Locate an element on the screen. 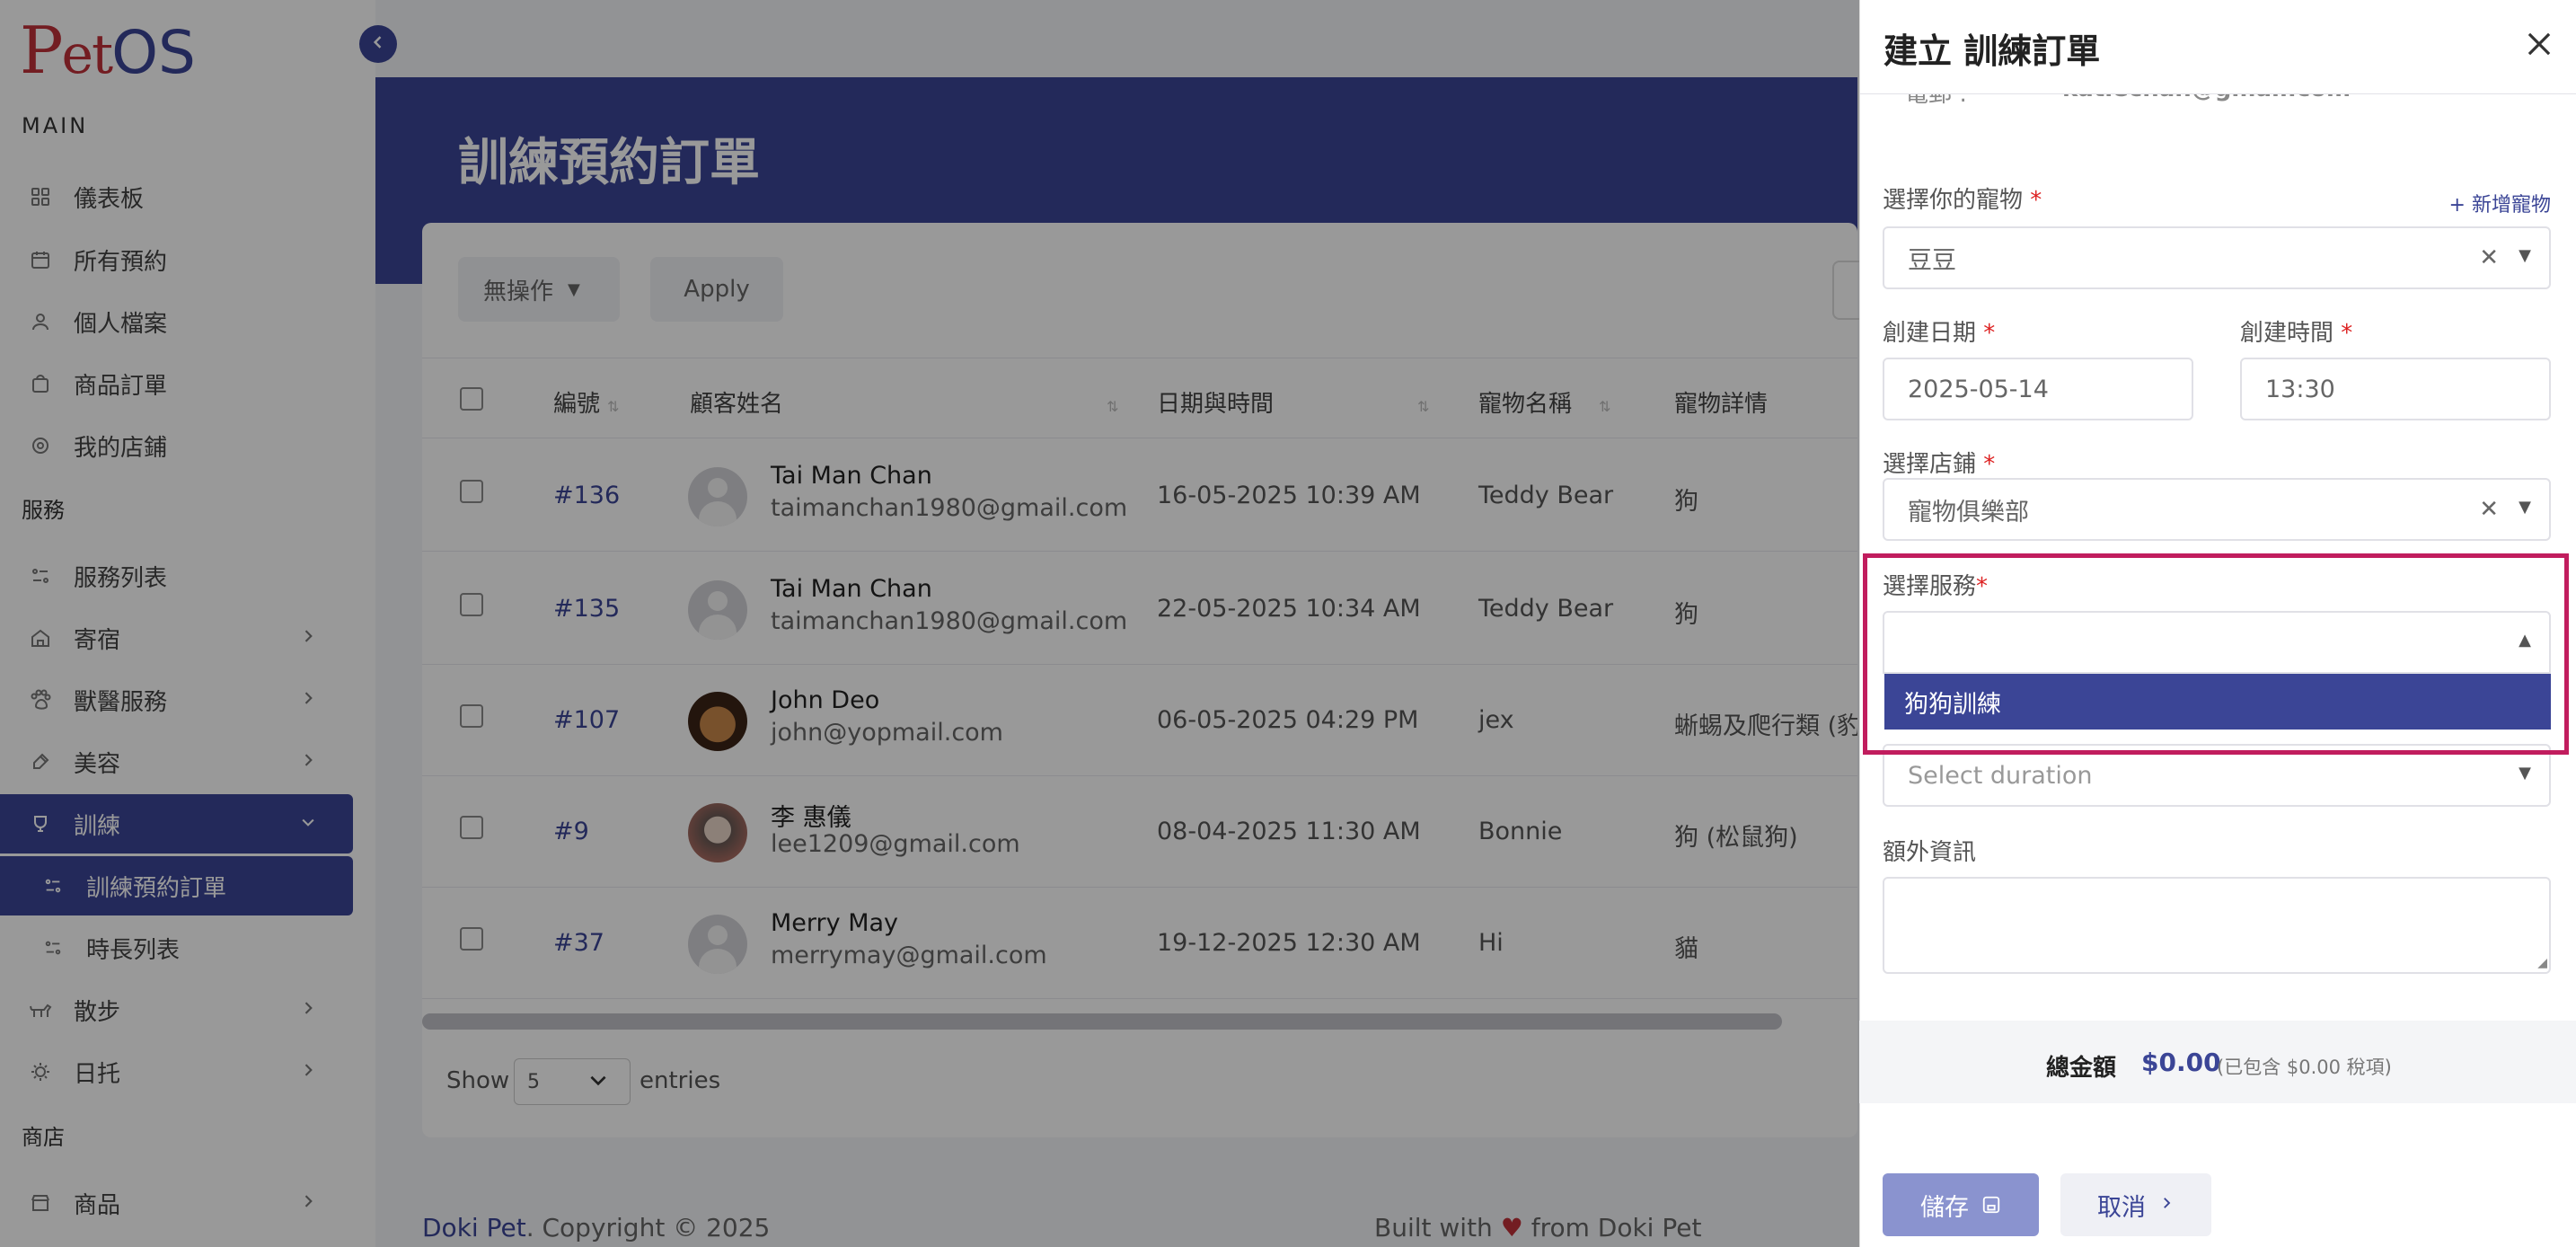 The image size is (2576, 1247). service-select-label: 選擇服務* is located at coordinates (1936, 587).